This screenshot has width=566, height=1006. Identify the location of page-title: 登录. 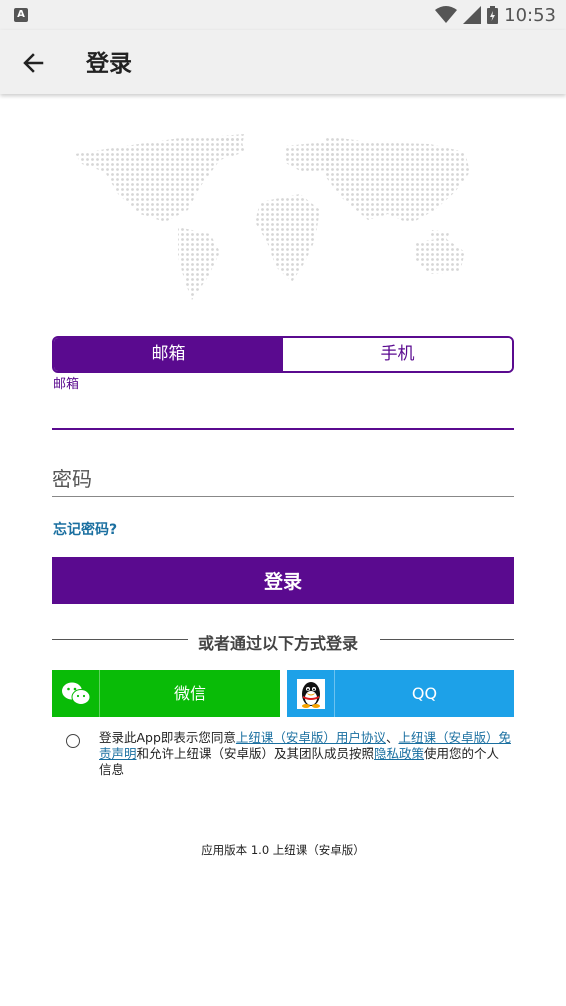
(109, 64).